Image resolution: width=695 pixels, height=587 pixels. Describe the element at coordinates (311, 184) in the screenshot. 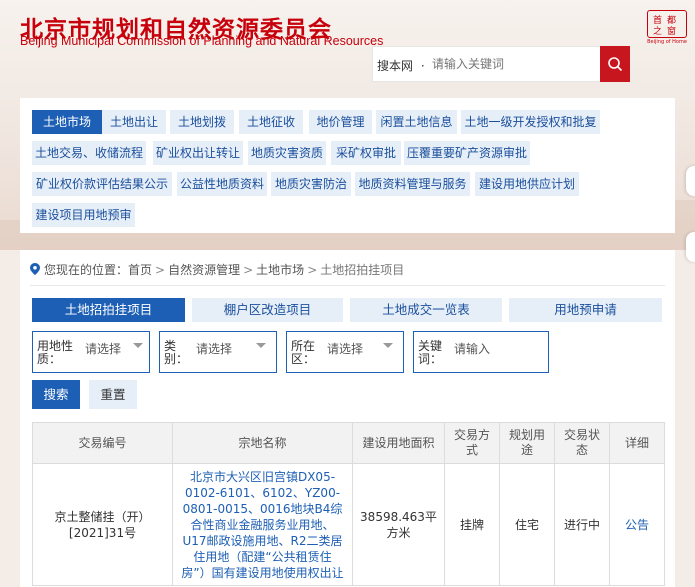

I see `nav-item: 地质灾害防治` at that location.